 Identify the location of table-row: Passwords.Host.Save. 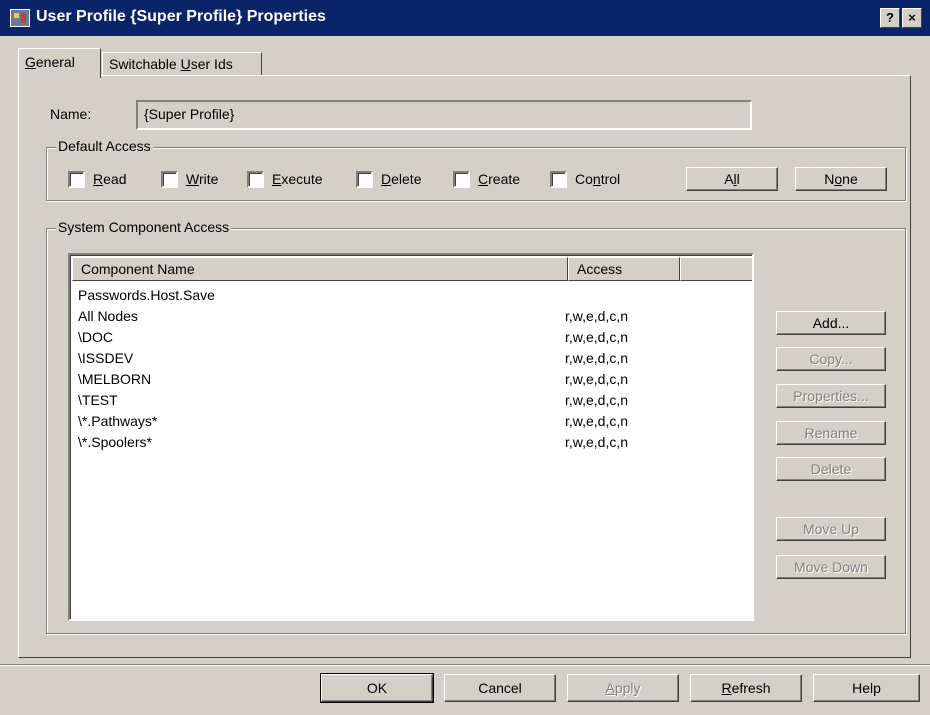
(408, 297).